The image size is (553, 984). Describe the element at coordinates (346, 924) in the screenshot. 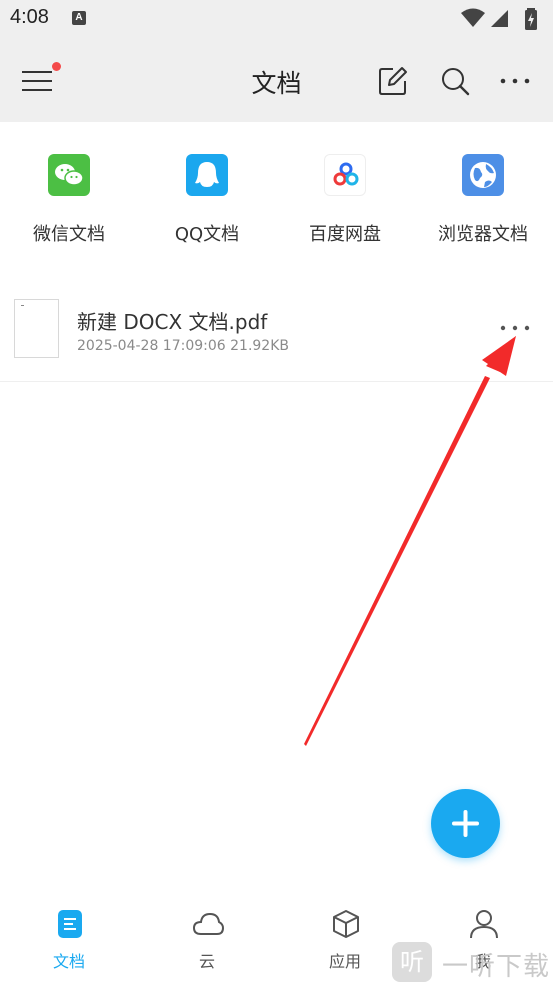

I see `apps-cube-icon` at that location.